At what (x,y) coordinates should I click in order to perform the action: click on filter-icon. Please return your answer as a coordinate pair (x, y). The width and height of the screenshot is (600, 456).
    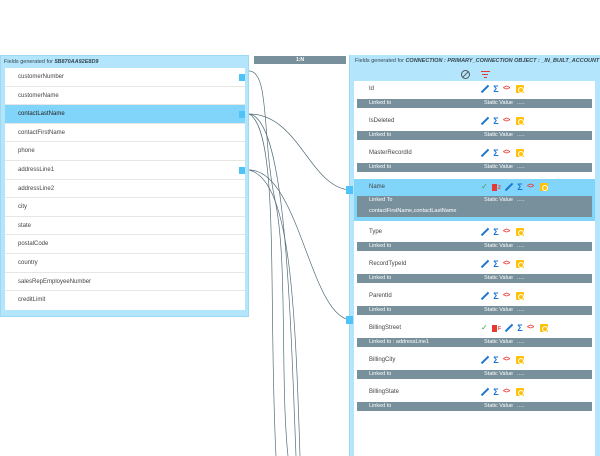
    Looking at the image, I should click on (485, 74).